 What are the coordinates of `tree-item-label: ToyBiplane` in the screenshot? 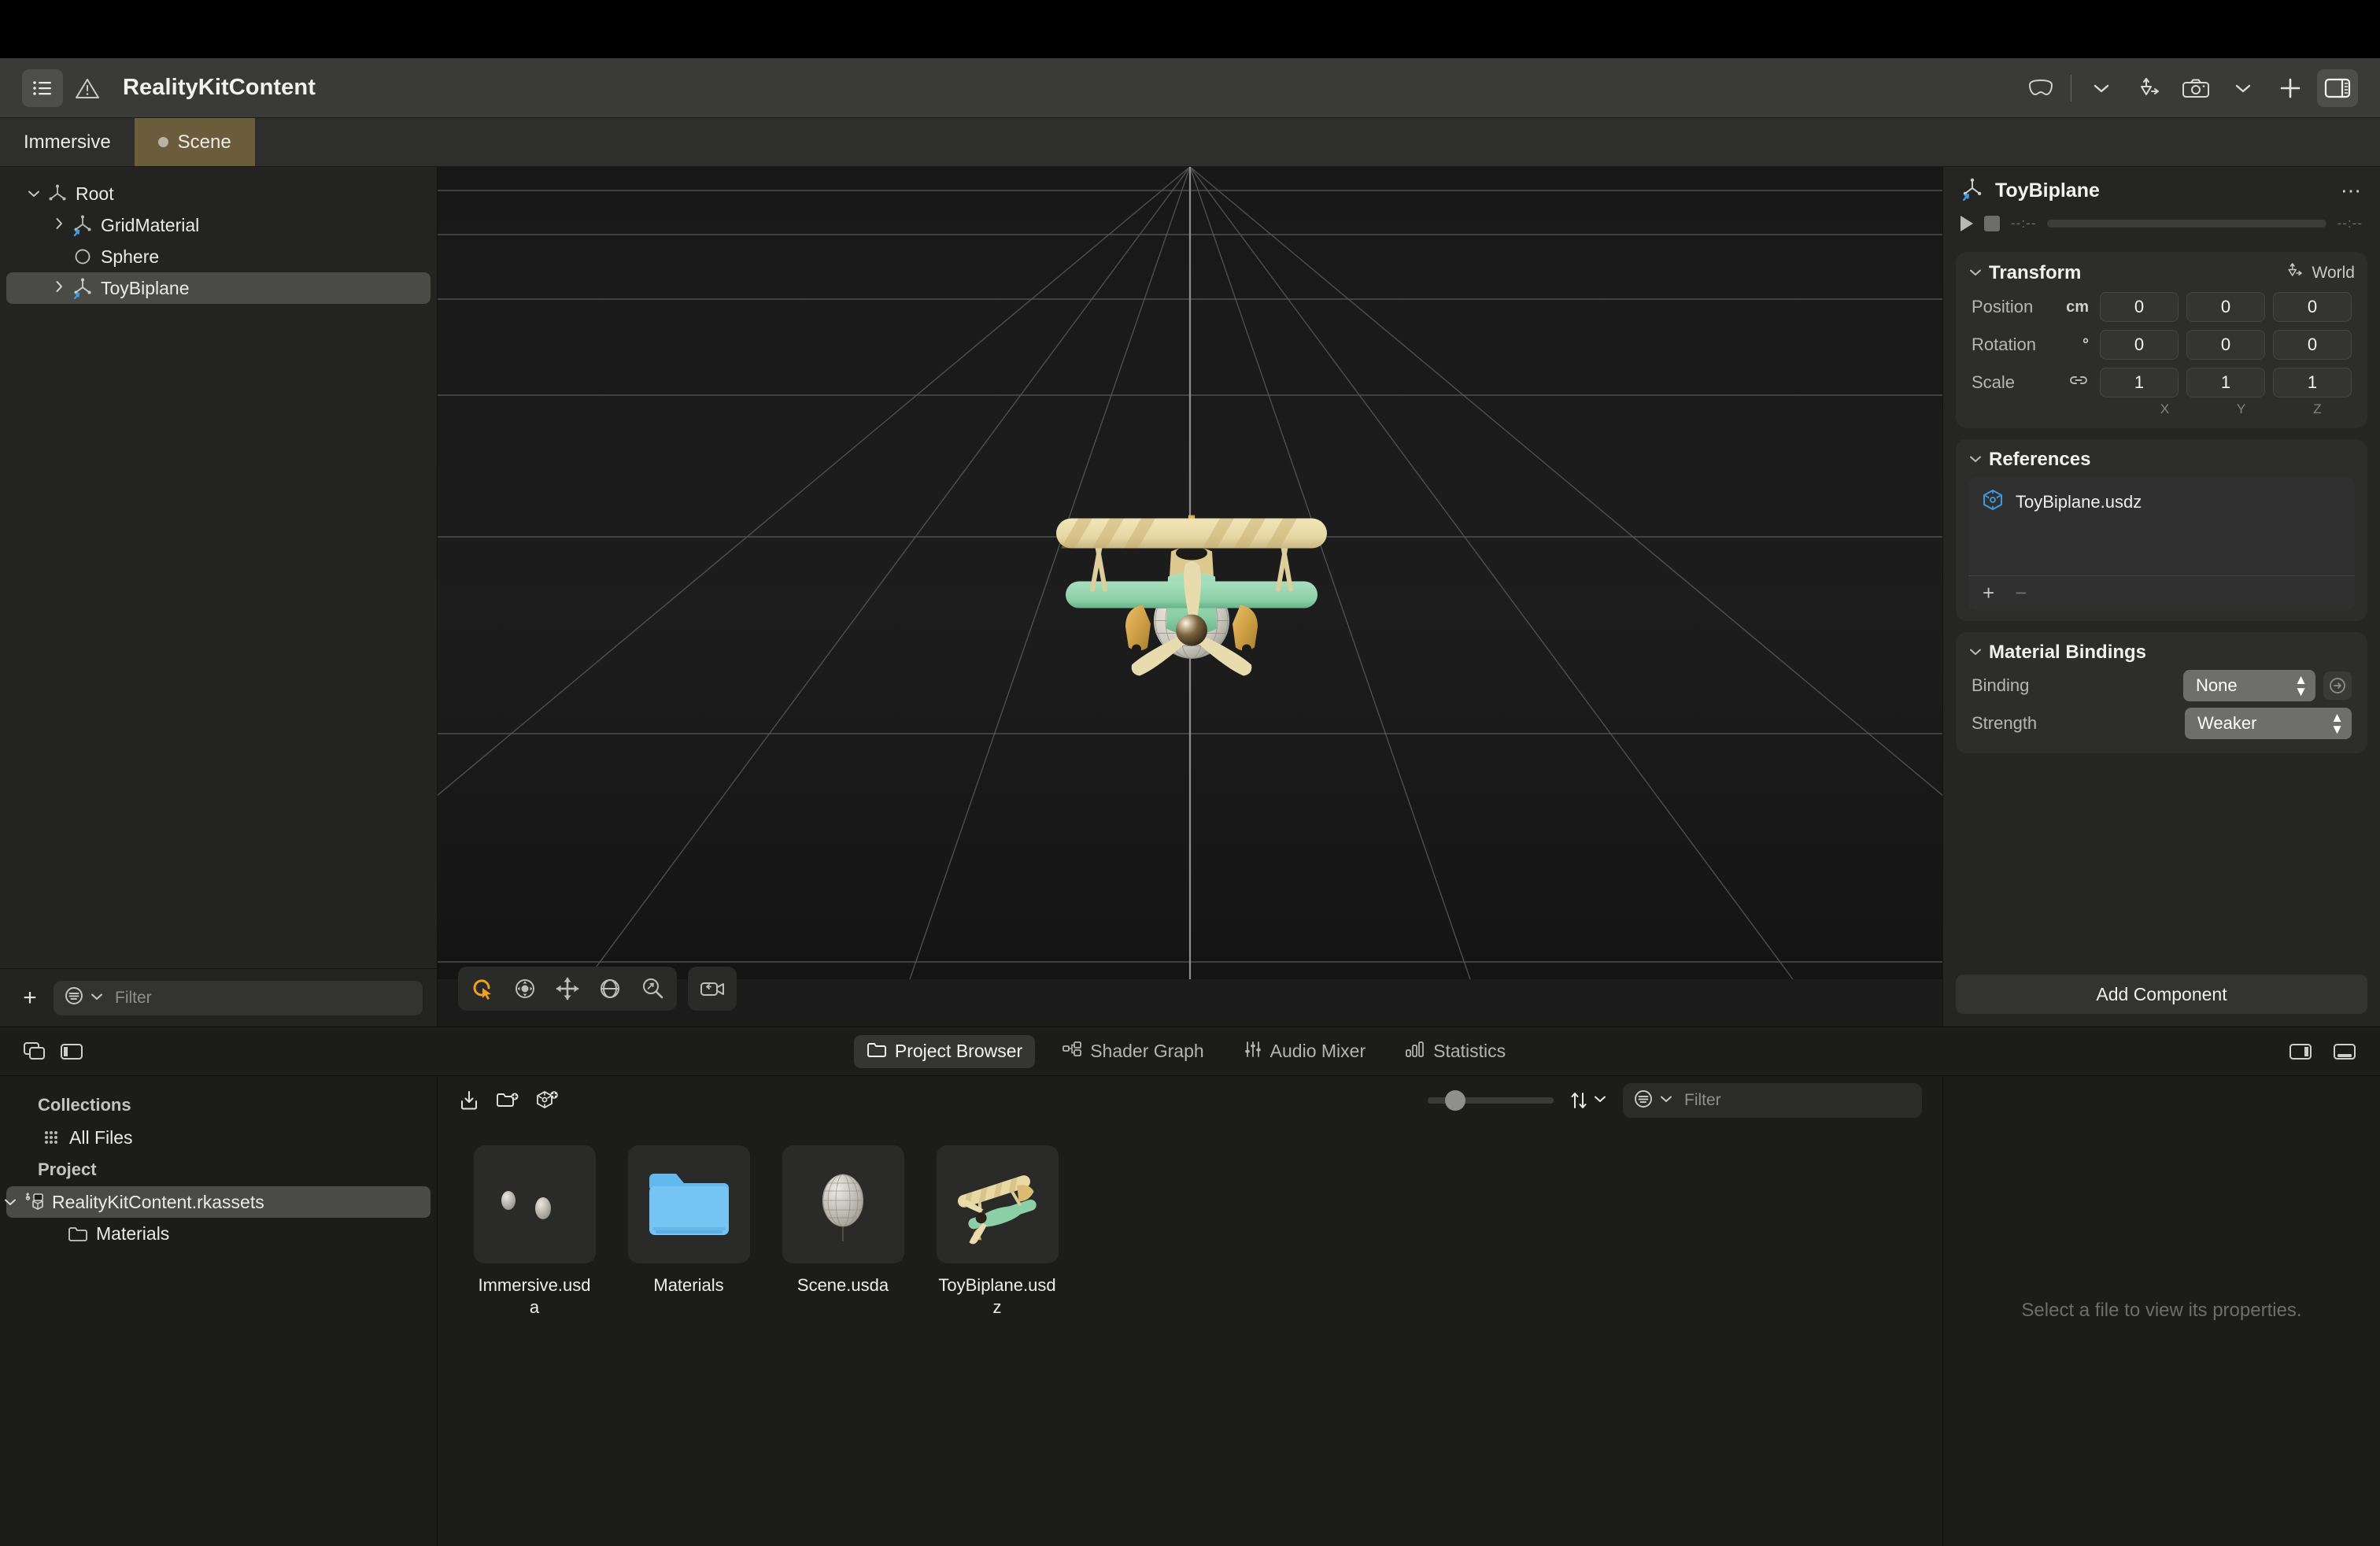 It's located at (145, 288).